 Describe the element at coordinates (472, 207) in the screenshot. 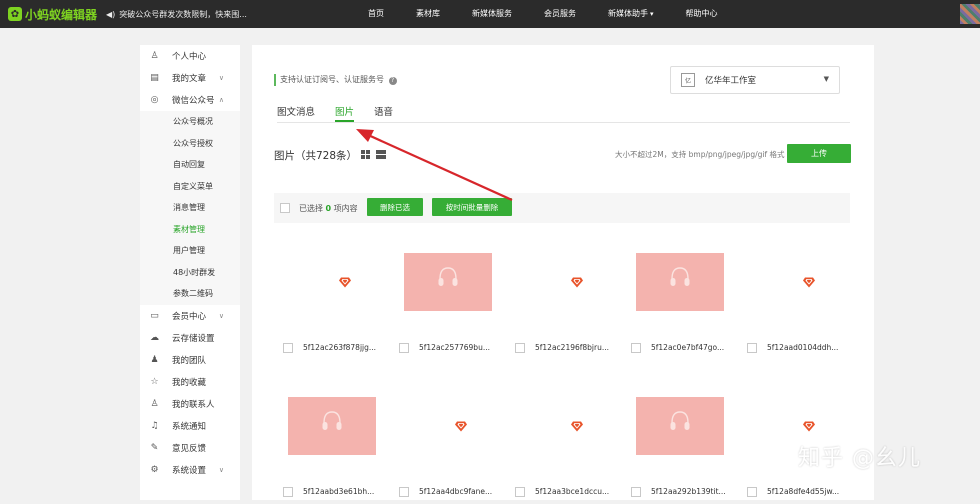

I see `batch-delete-by-time-button: 按时间批量删除` at that location.